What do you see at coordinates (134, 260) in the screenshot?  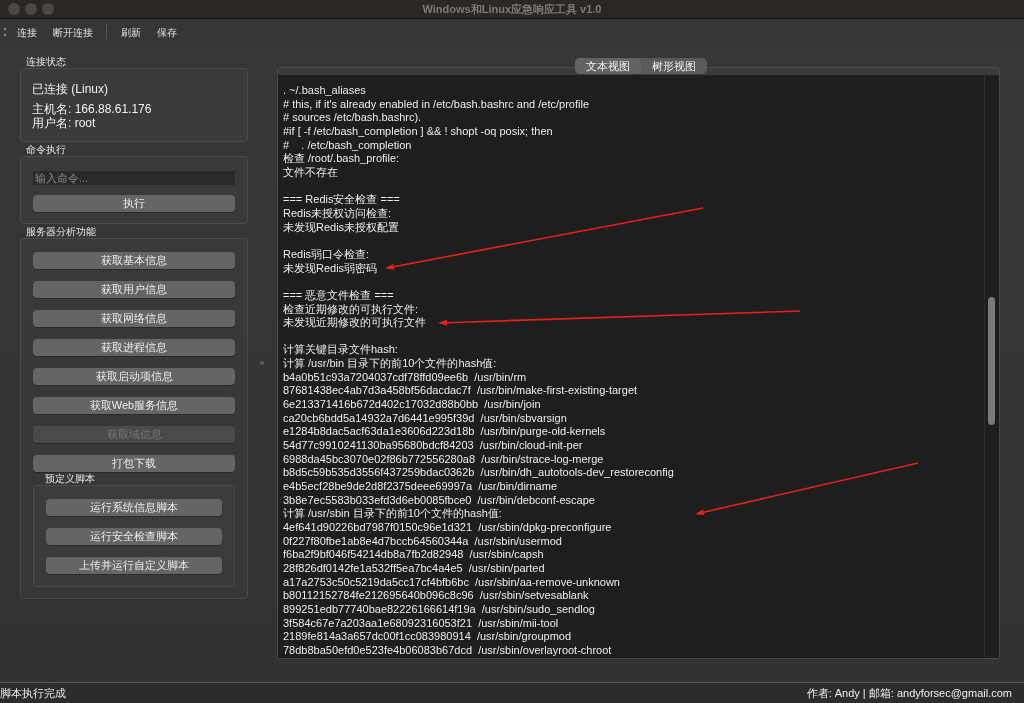 I see `action-button: 获取基本信息` at bounding box center [134, 260].